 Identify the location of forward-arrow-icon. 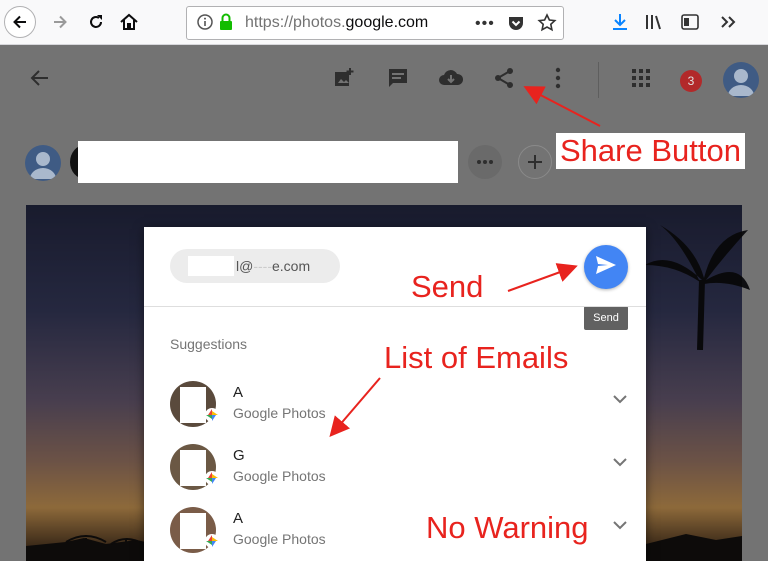
(60, 22).